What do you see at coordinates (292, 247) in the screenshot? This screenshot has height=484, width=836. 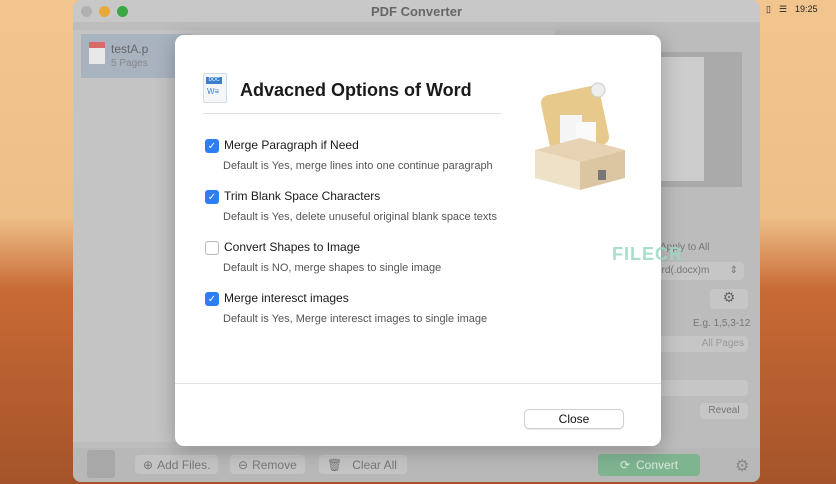 I see `option-label: Convert Shapes to Image` at bounding box center [292, 247].